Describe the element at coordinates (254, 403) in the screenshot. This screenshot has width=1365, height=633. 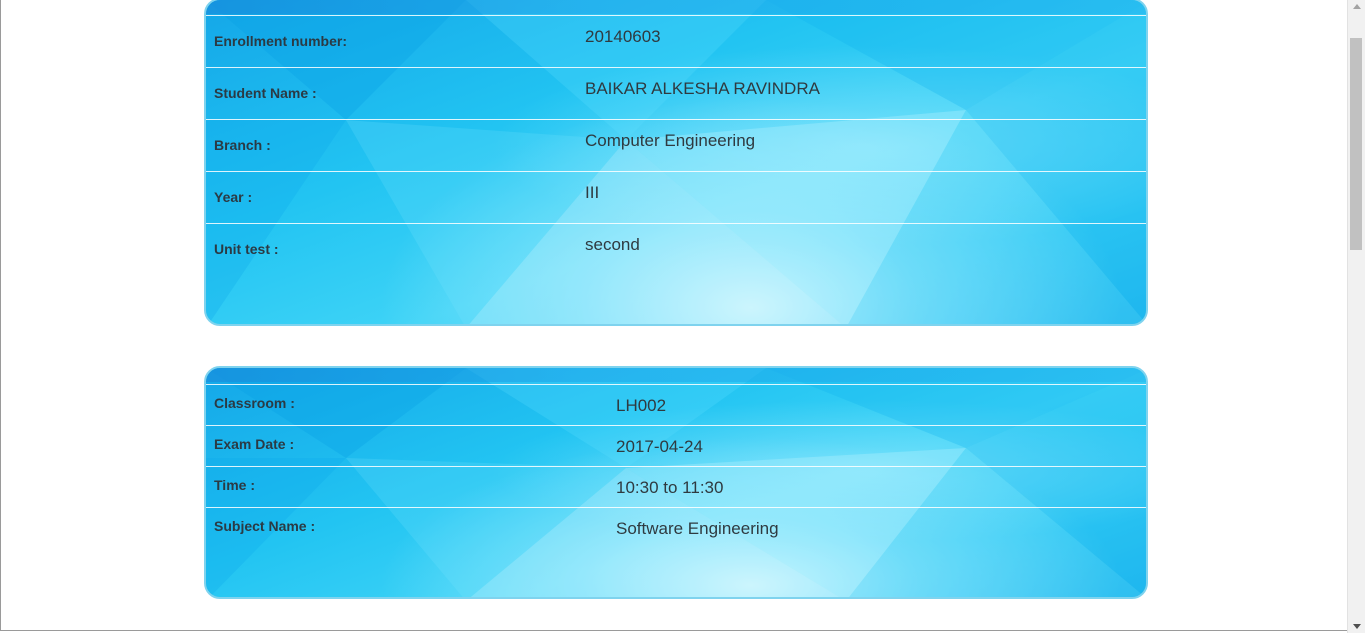
I see `classroom-label: Classroom :` at that location.